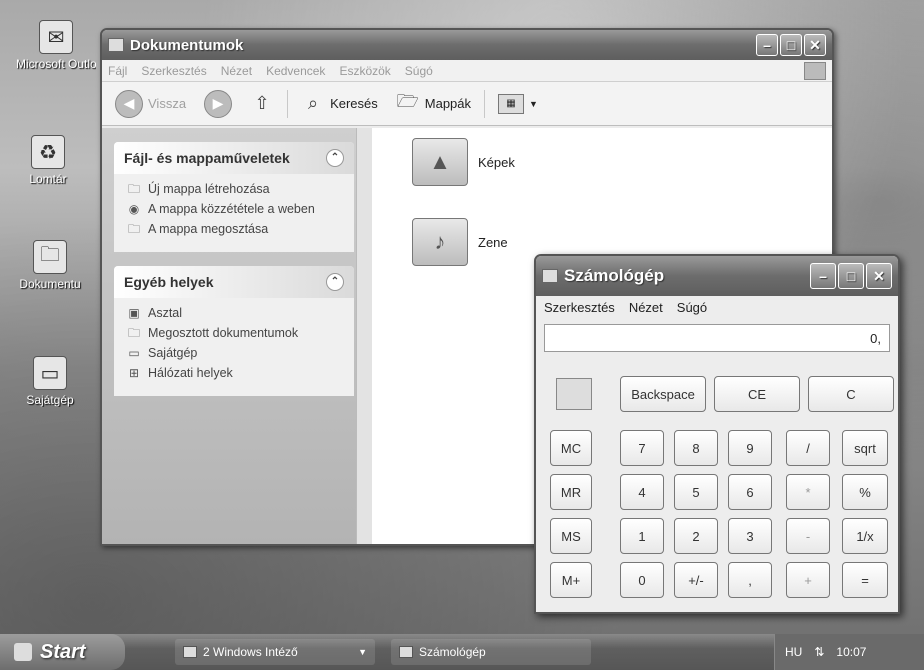 Image resolution: width=924 pixels, height=670 pixels. I want to click on key-0-button: 0, so click(642, 580).